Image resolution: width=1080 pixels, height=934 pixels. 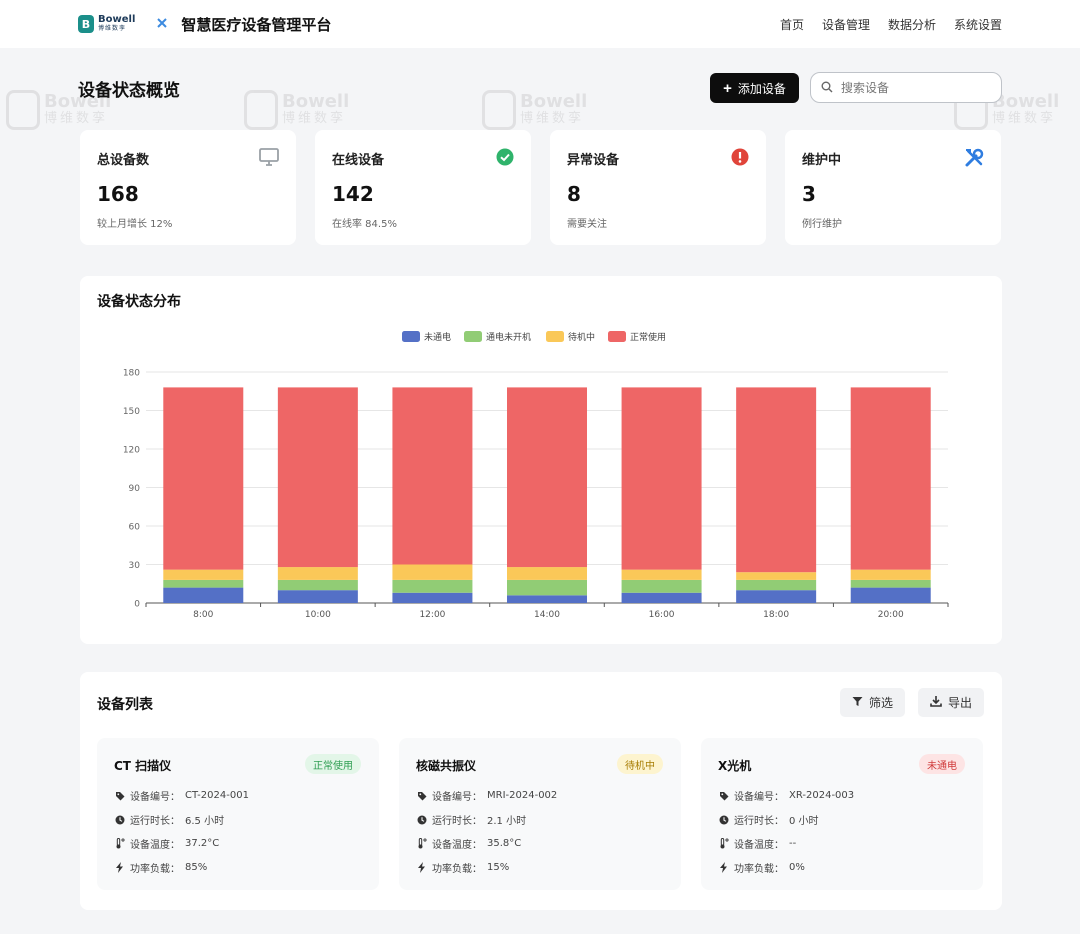 I want to click on status-badge: 待机中, so click(x=640, y=764).